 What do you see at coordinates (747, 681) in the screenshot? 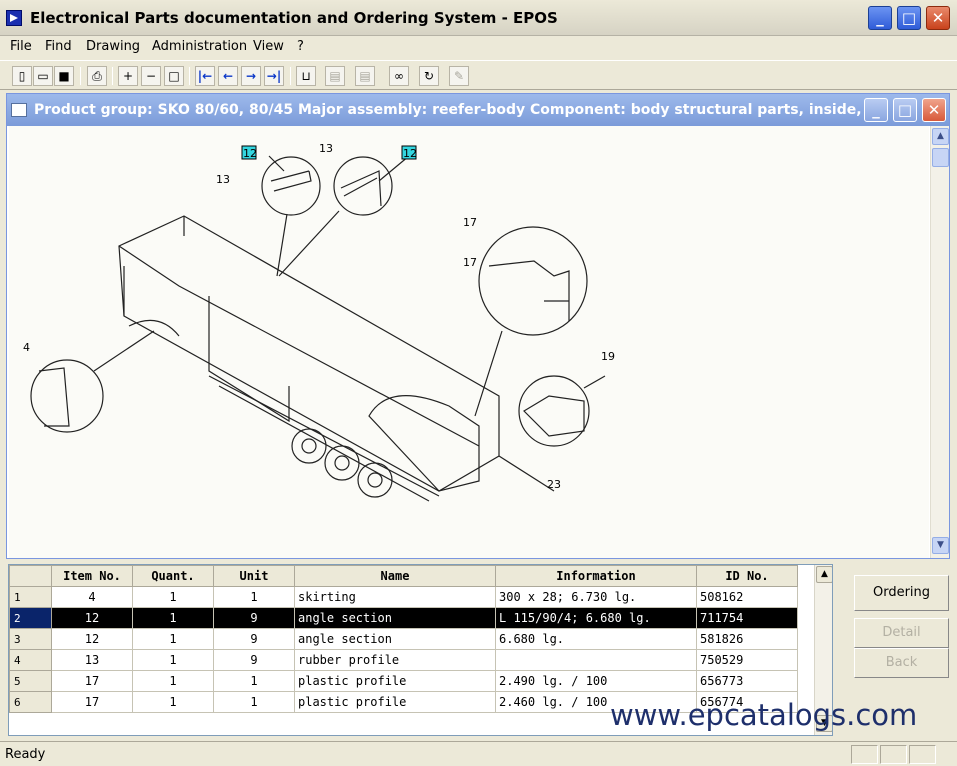
I see `cell-id-no: 656773` at bounding box center [747, 681].